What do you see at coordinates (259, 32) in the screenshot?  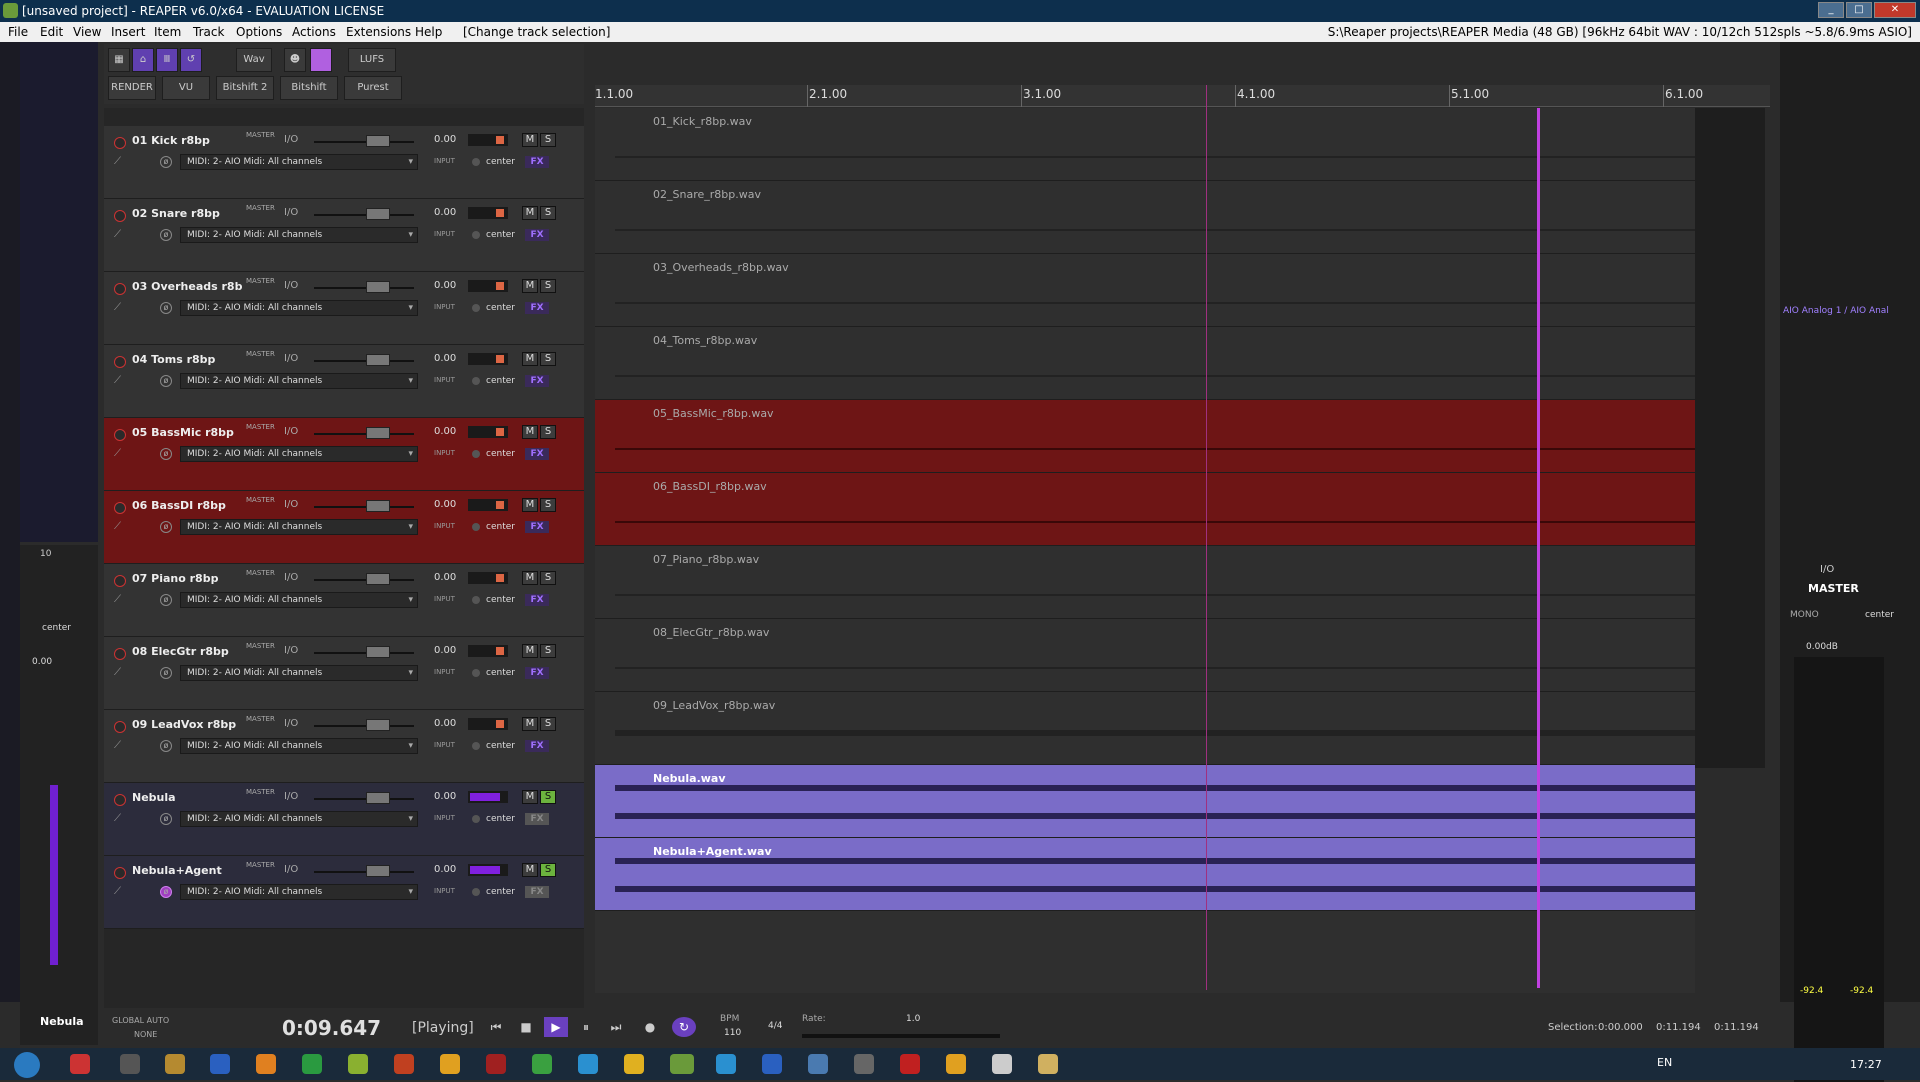 I see `menu-options: Options` at bounding box center [259, 32].